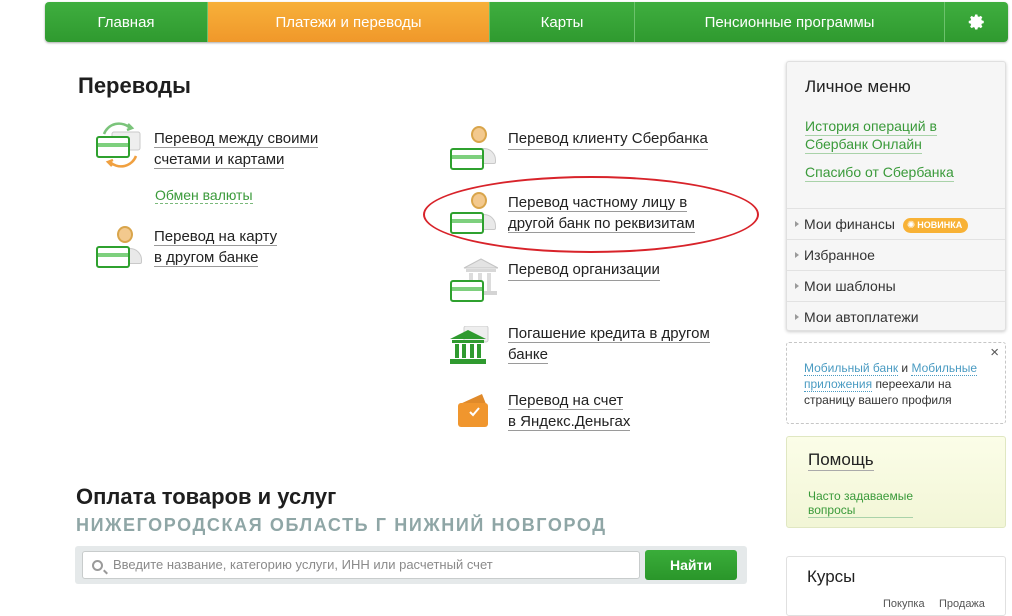 The image size is (1012, 616). What do you see at coordinates (134, 85) in the screenshot?
I see `transfers-title: Переводы` at bounding box center [134, 85].